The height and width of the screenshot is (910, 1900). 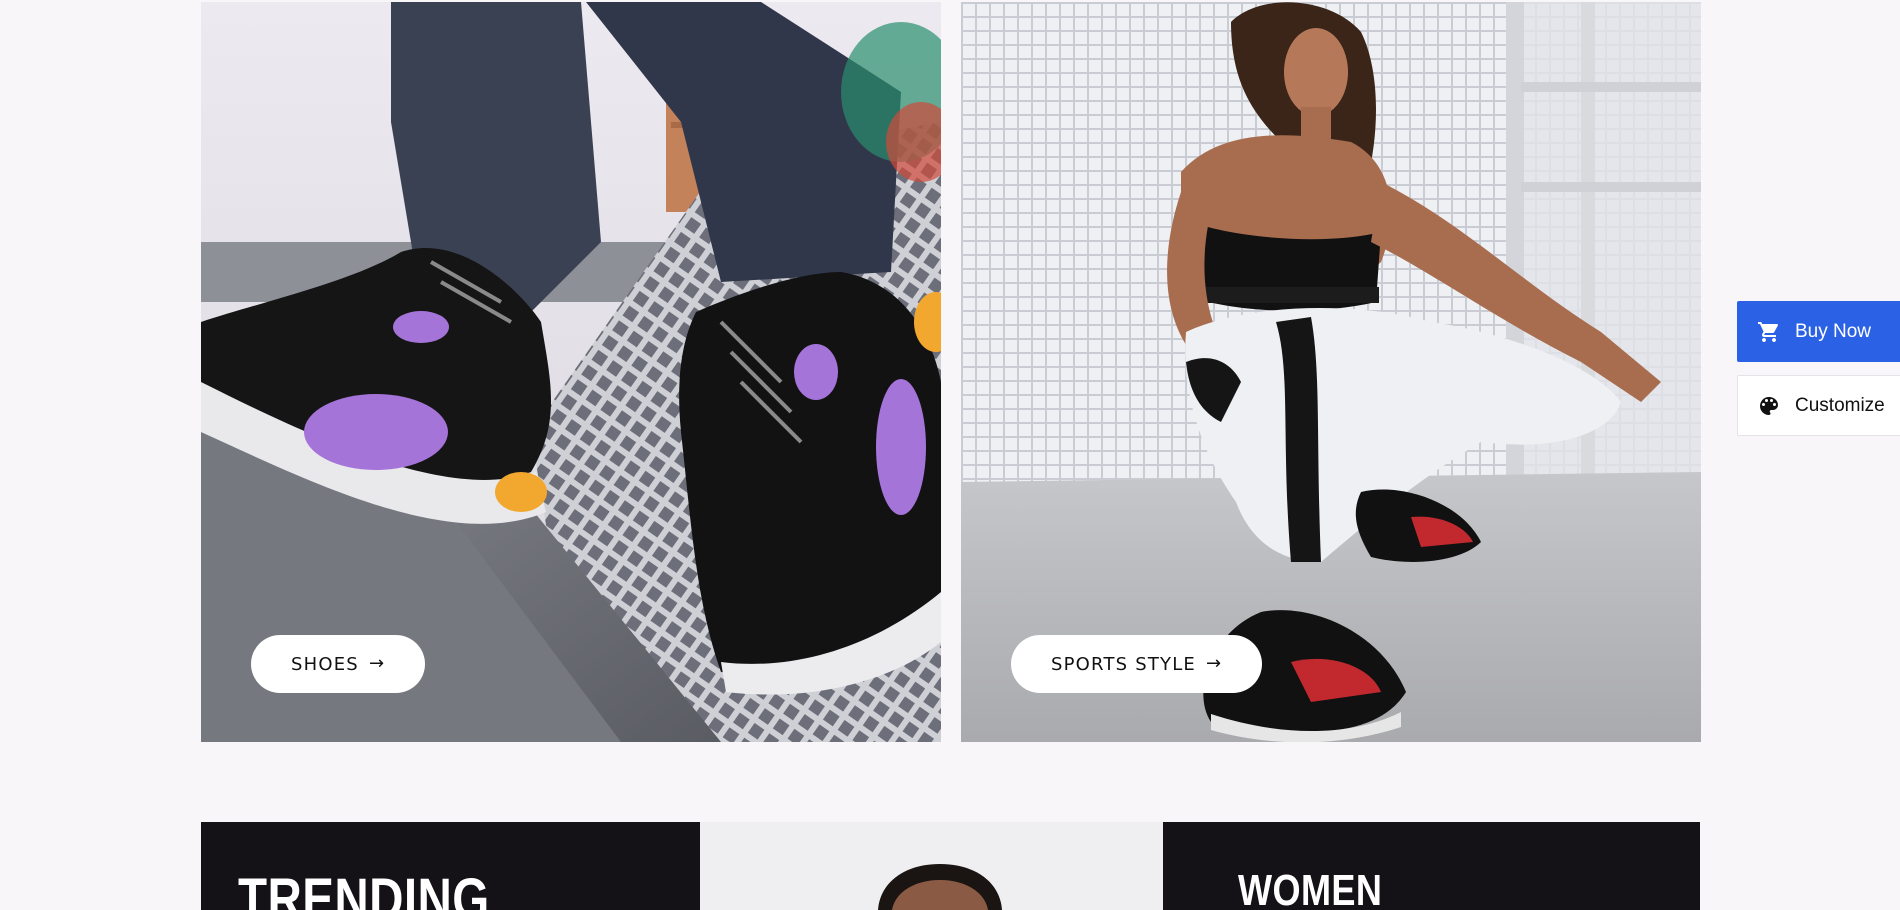 I want to click on sports-style-button: SPORTS STYLE →, so click(x=1137, y=664).